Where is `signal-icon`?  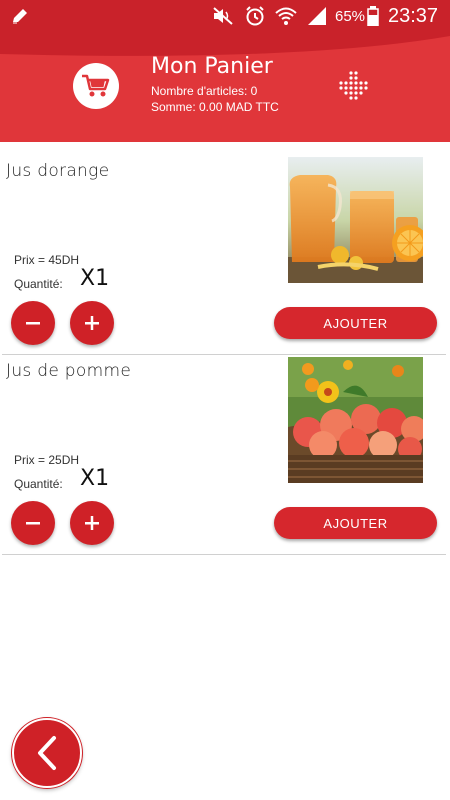 signal-icon is located at coordinates (317, 18).